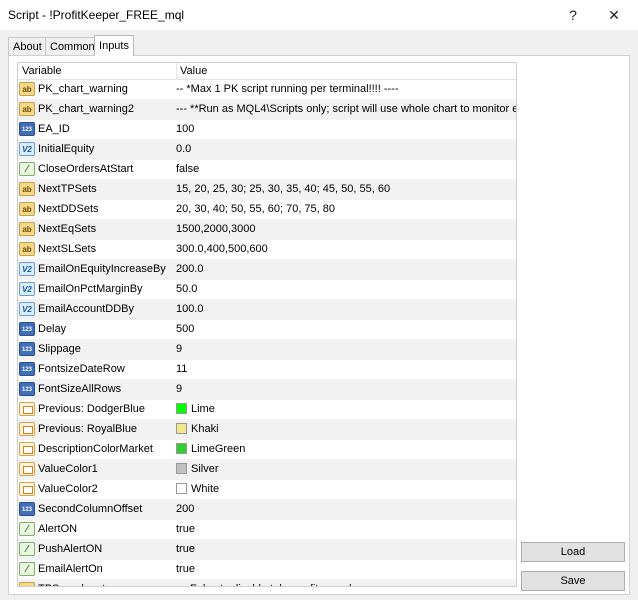 This screenshot has height=600, width=638. I want to click on variable-value: 300.0,400,500,600, so click(222, 249).